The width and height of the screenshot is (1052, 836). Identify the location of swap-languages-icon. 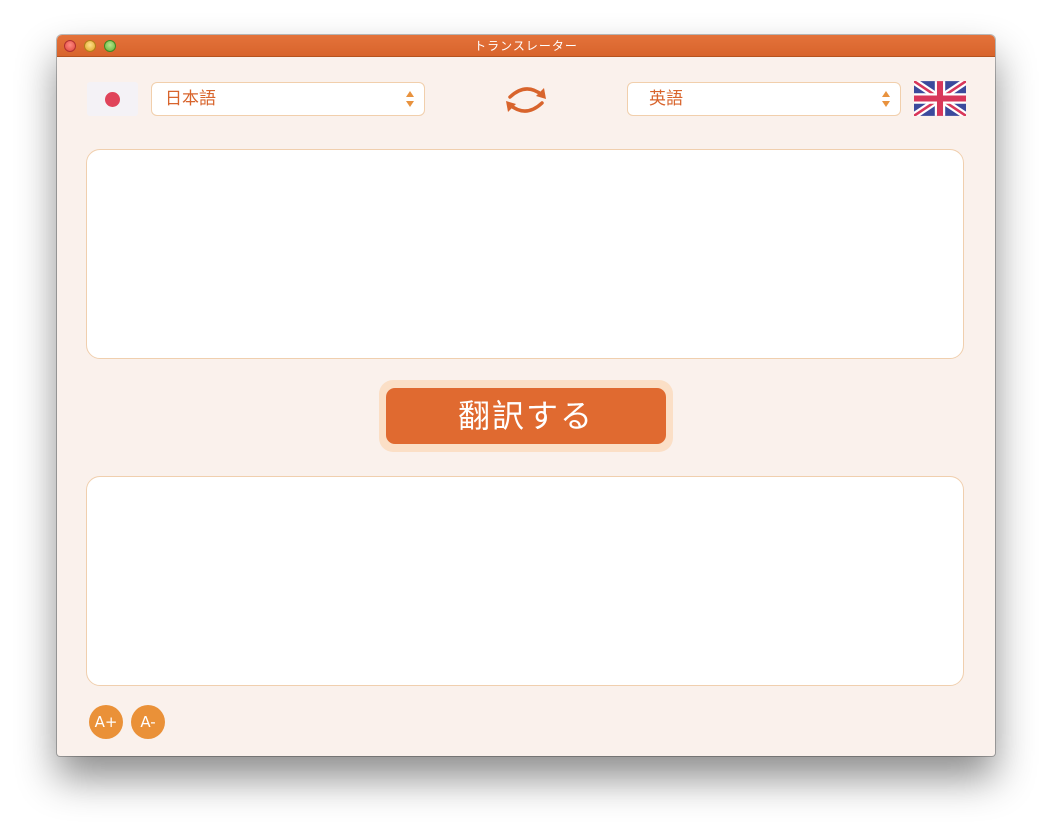
(526, 100).